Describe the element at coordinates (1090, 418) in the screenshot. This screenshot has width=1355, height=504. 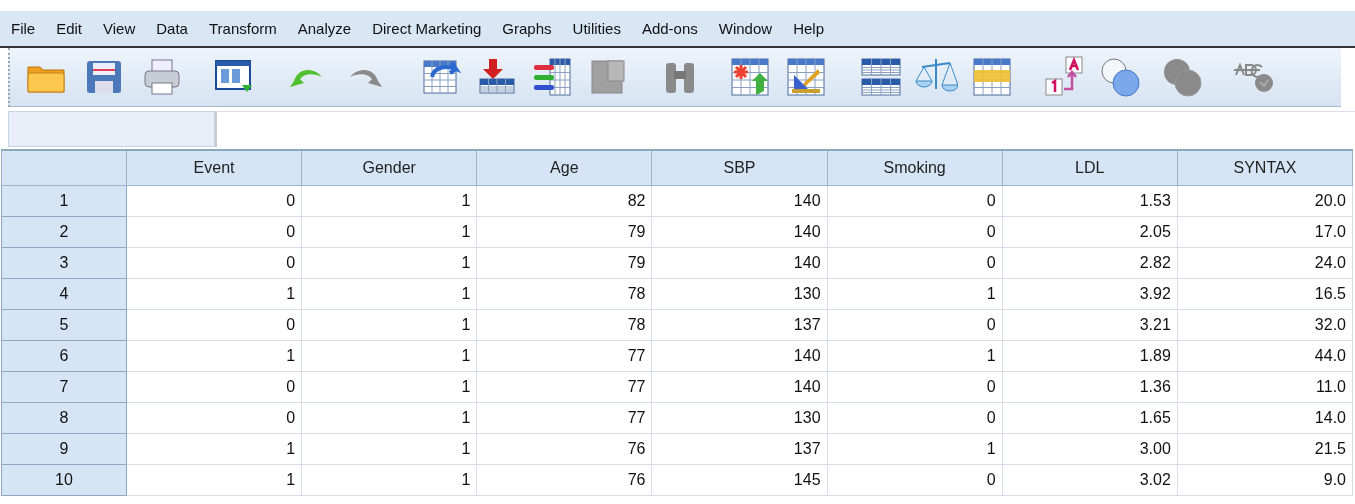
I see `table-cell: 1.65` at that location.